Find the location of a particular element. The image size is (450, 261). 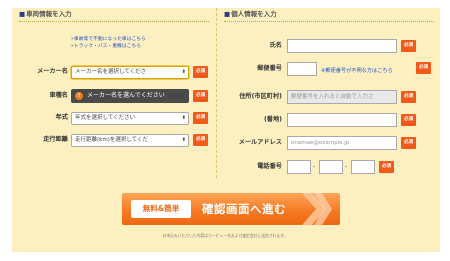

maker-label: メーカー名 is located at coordinates (52, 71).